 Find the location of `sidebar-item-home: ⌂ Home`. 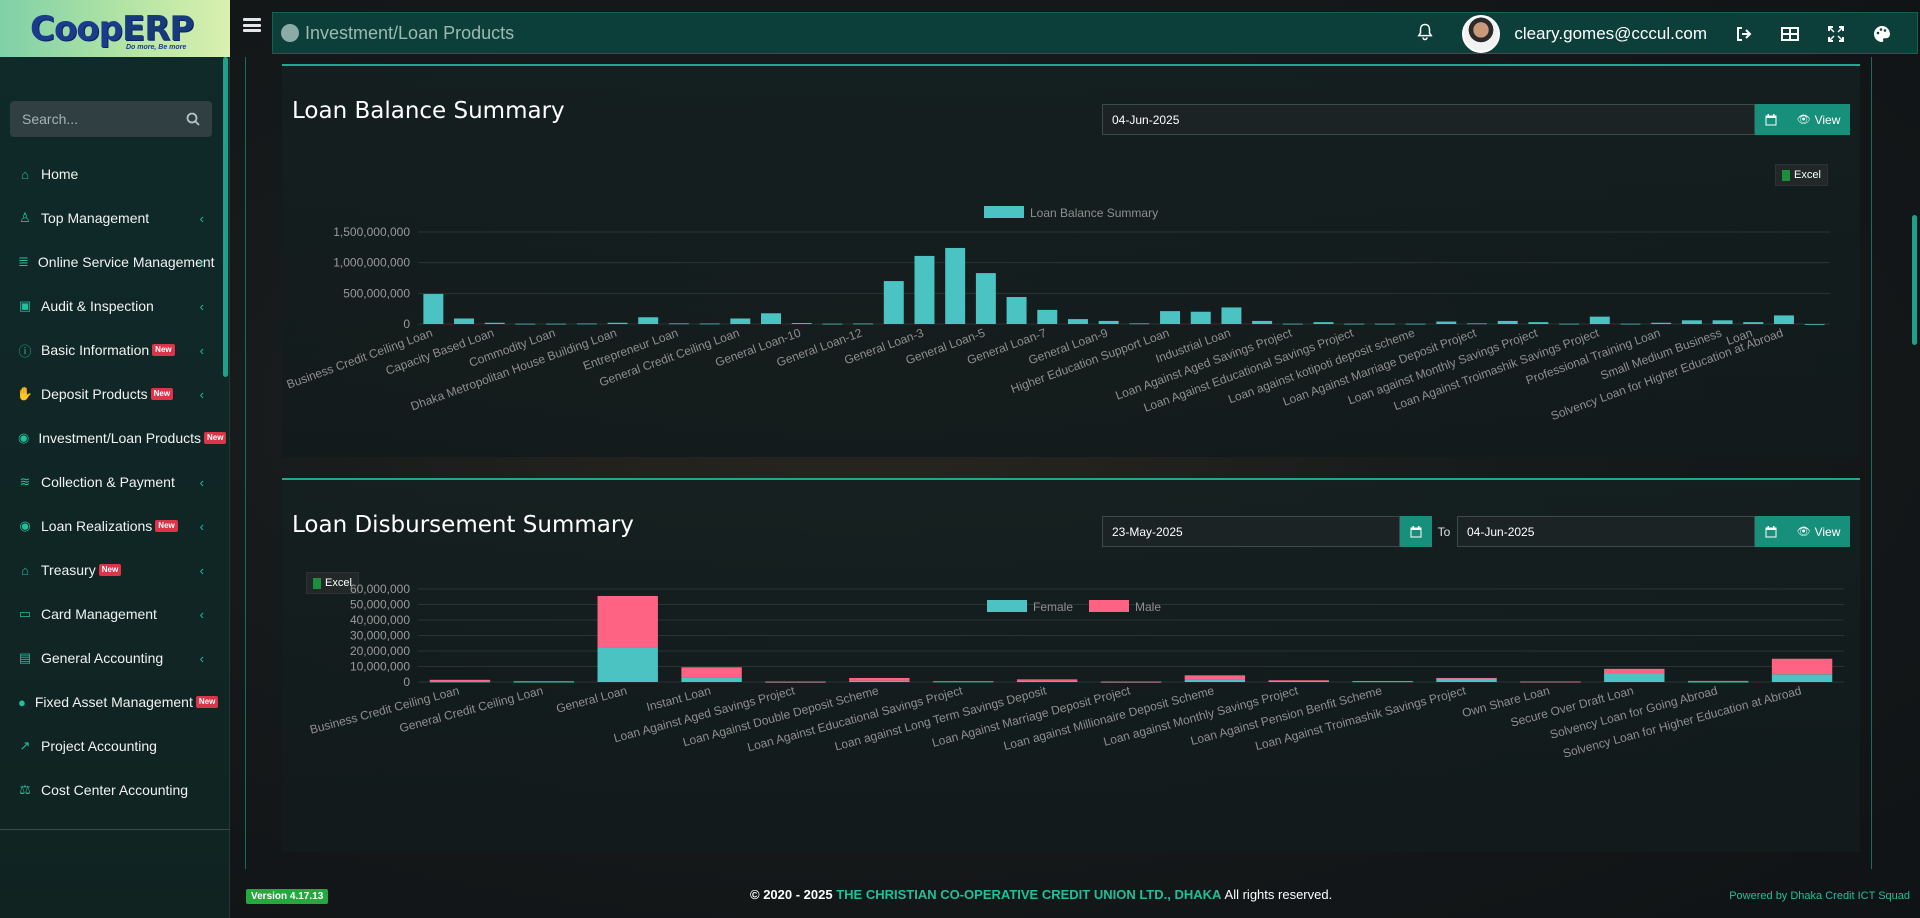

sidebar-item-home: ⌂ Home is located at coordinates (113, 174).